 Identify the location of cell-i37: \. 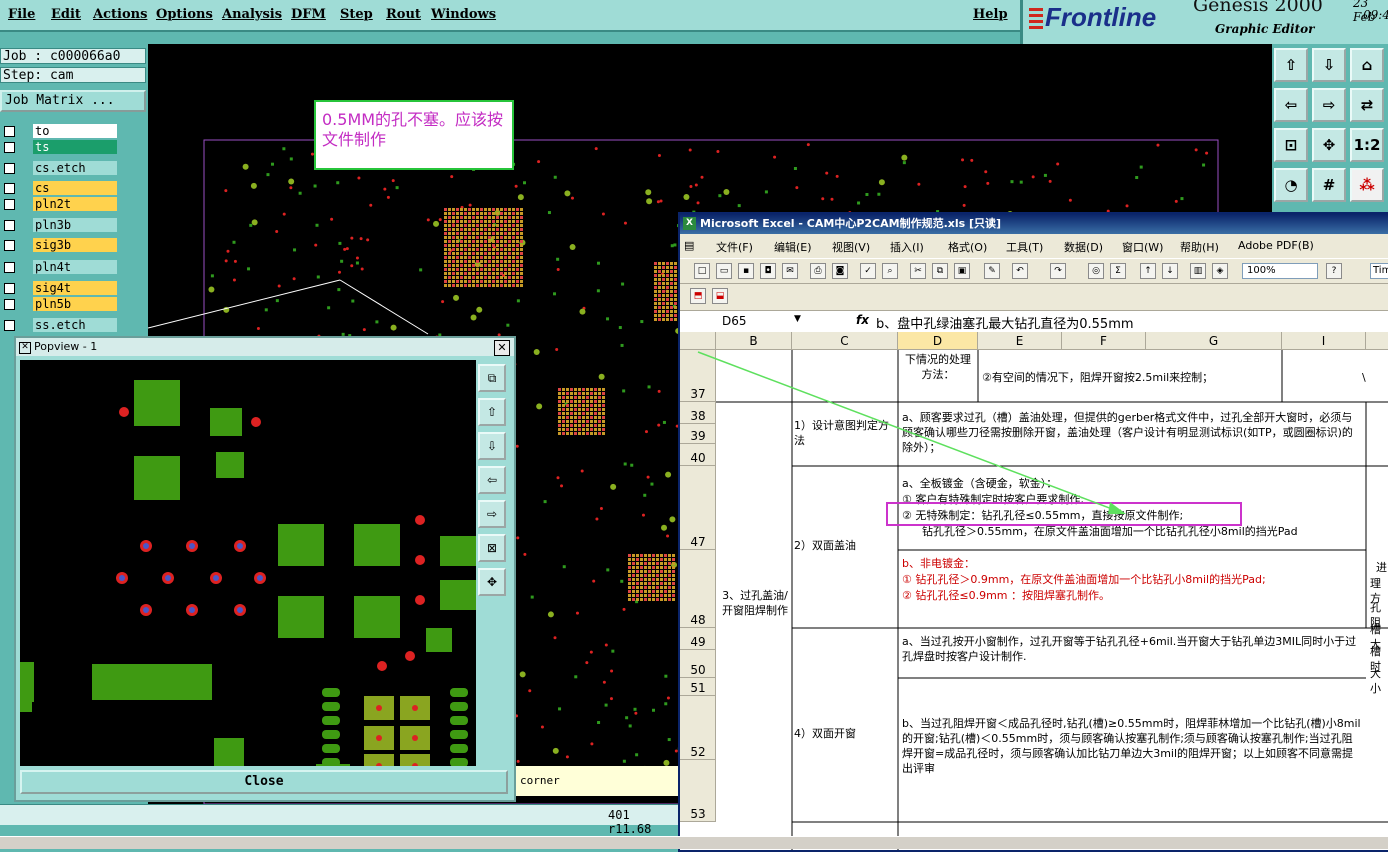
(1368, 377).